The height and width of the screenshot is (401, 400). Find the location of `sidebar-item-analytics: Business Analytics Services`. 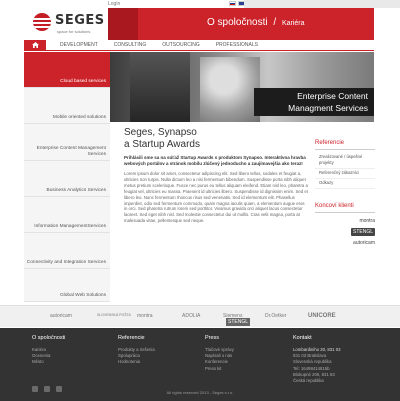

sidebar-item-analytics: Business Analytics Services is located at coordinates (67, 179).